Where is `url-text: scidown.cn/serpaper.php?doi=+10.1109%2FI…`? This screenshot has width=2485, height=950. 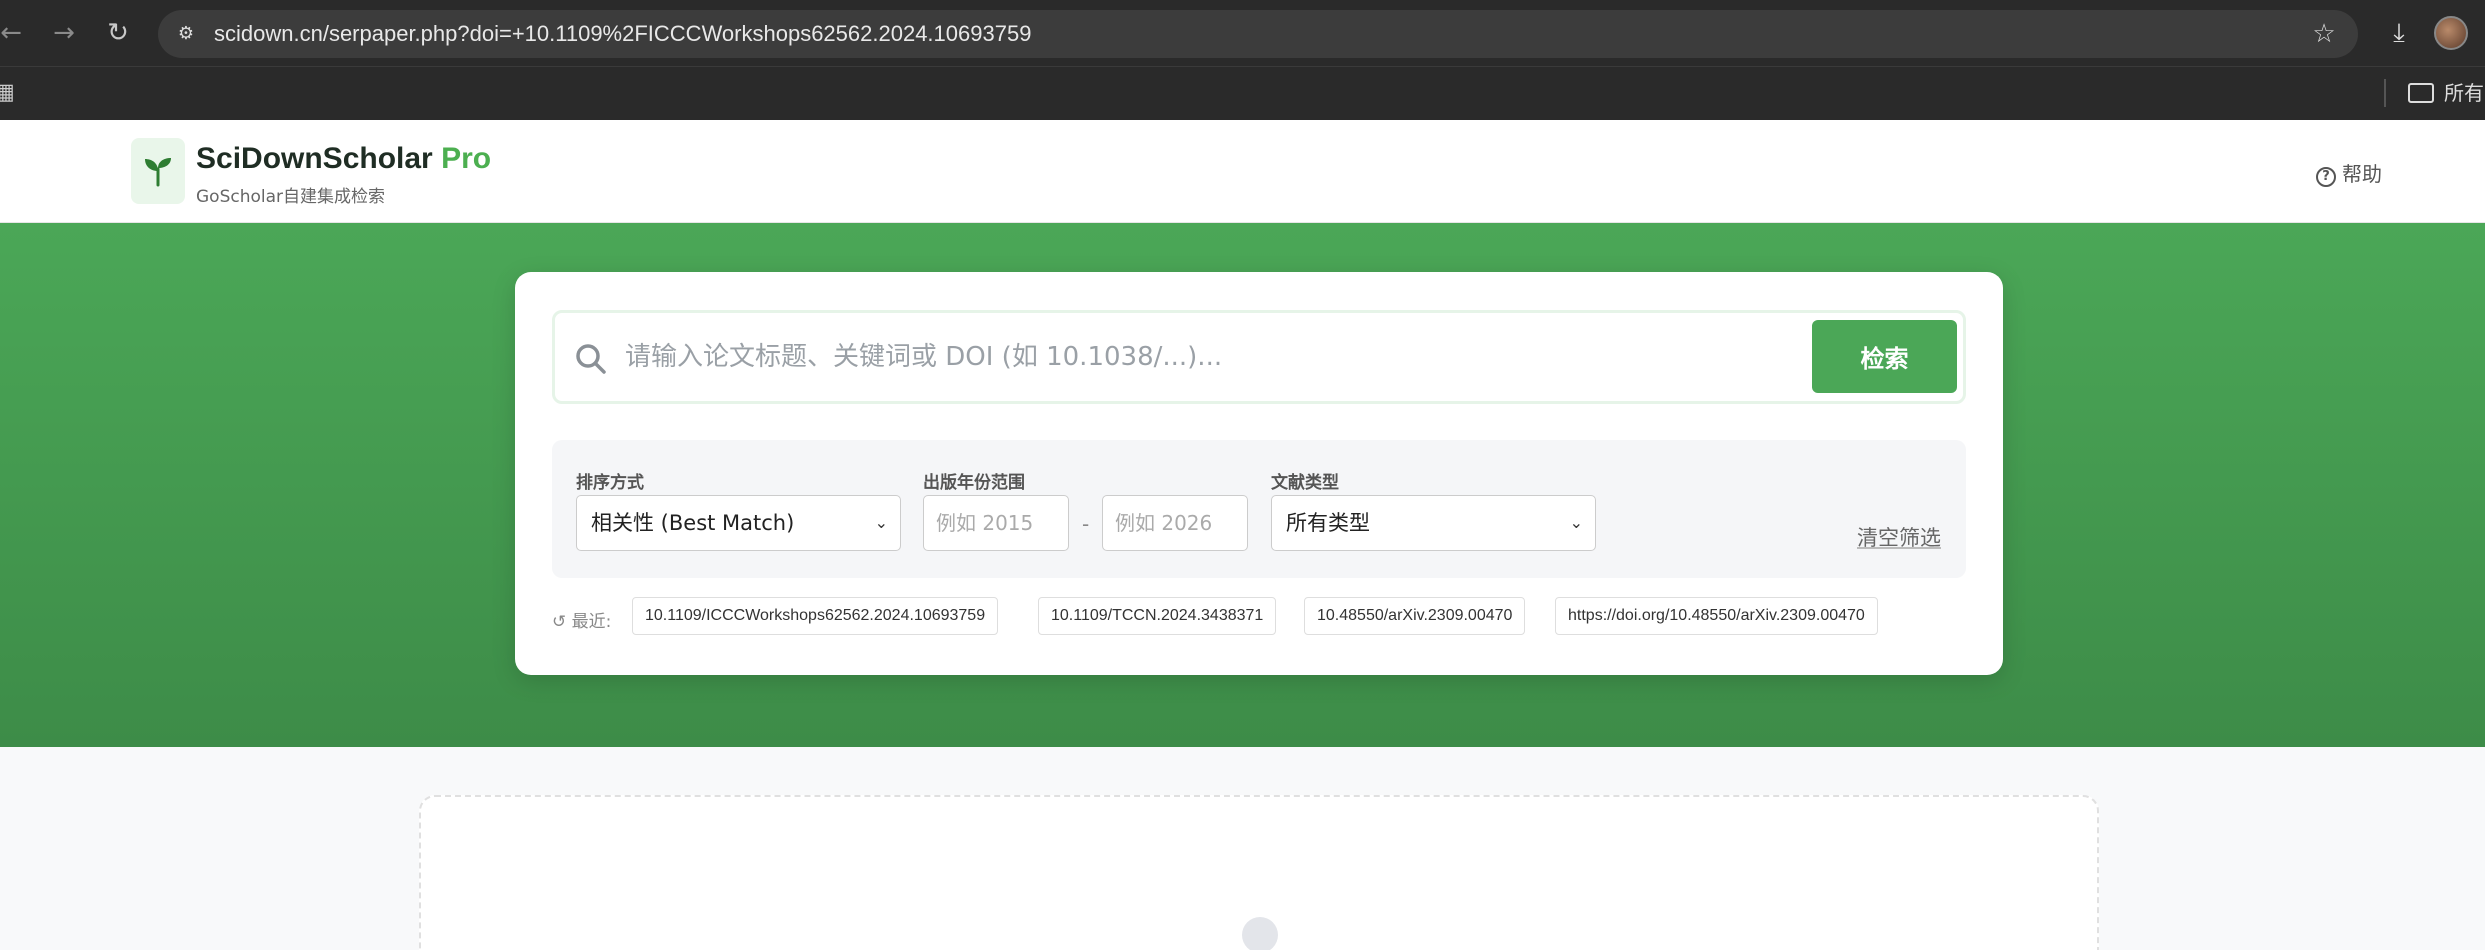 url-text: scidown.cn/serpaper.php?doi=+10.1109%2FI… is located at coordinates (622, 34).